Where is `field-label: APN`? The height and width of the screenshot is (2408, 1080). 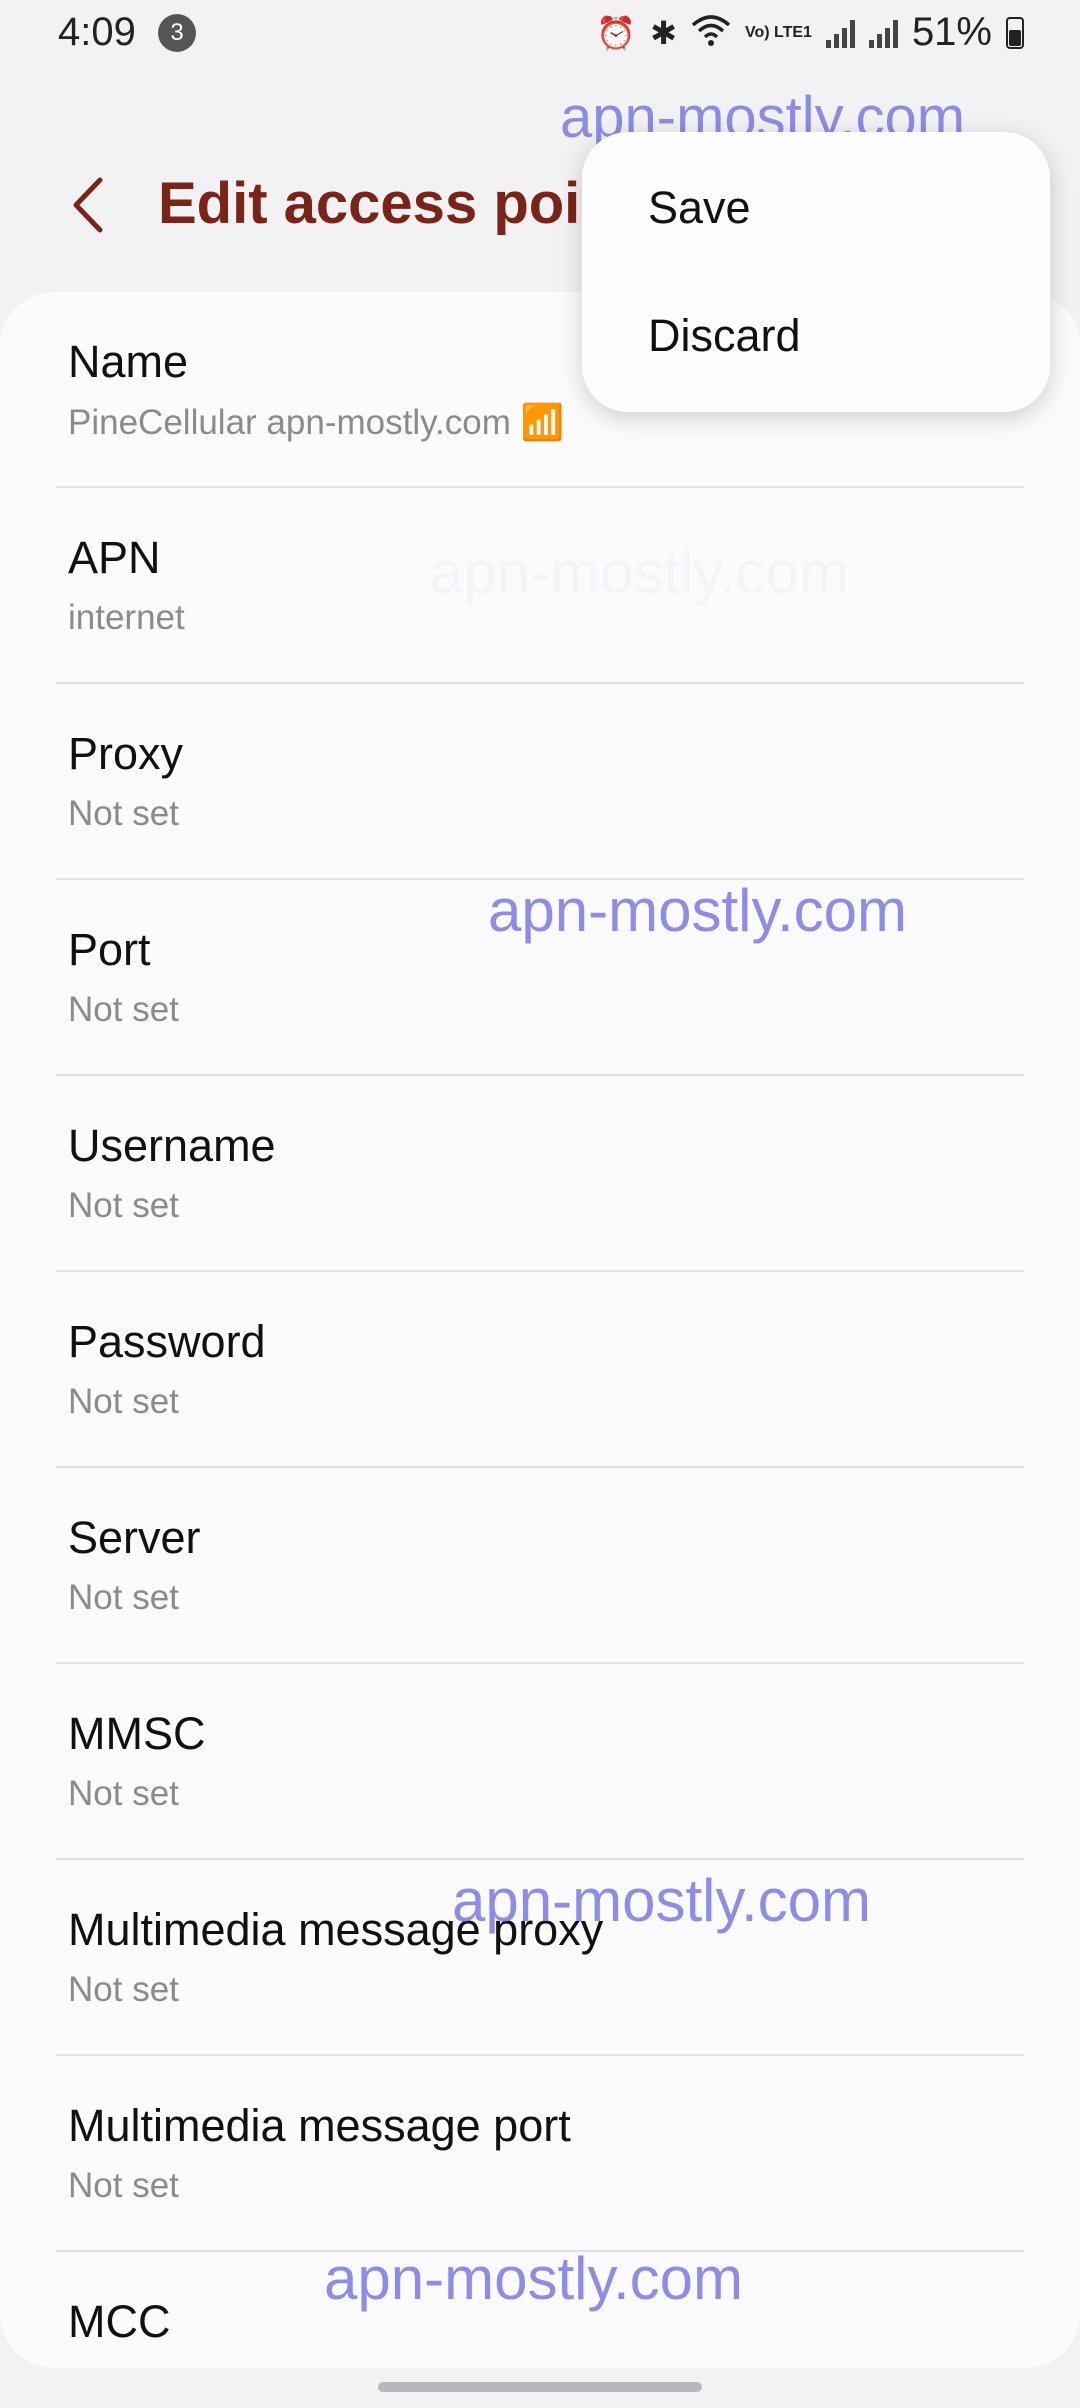 field-label: APN is located at coordinates (114, 557).